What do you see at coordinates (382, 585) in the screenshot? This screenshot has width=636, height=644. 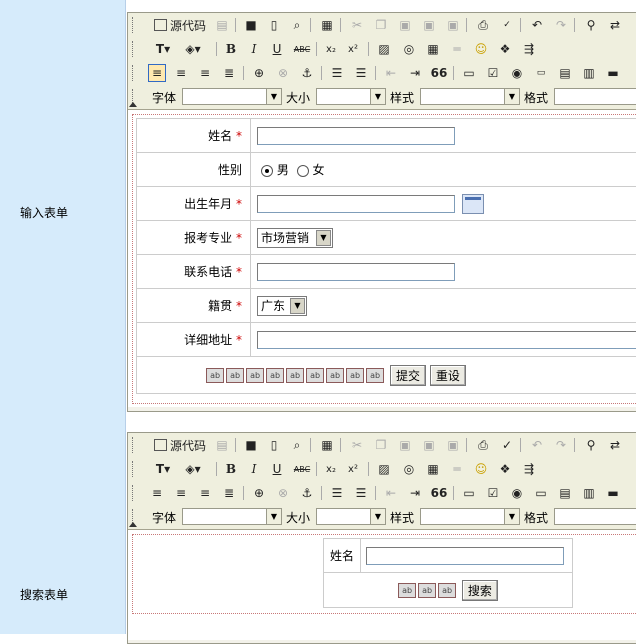 I see `editor-content: 姓名 ababab 搜索` at bounding box center [382, 585].